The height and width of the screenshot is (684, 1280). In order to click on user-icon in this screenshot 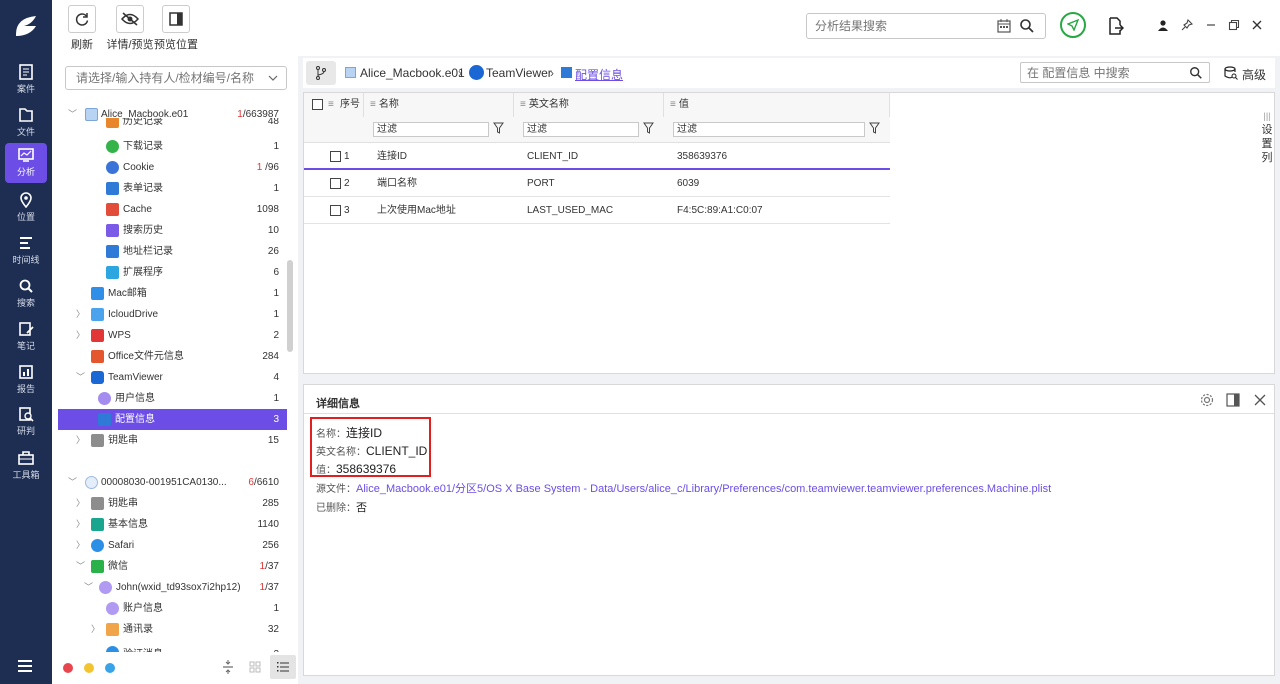, I will do `click(1163, 25)`.